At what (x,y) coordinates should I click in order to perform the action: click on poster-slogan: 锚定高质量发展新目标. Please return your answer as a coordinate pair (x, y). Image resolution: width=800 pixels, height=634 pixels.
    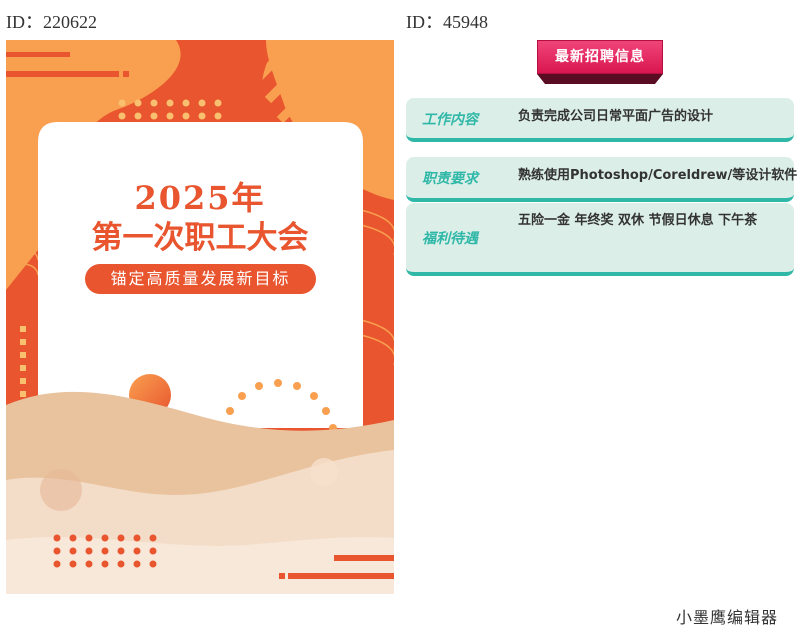
    Looking at the image, I should click on (200, 279).